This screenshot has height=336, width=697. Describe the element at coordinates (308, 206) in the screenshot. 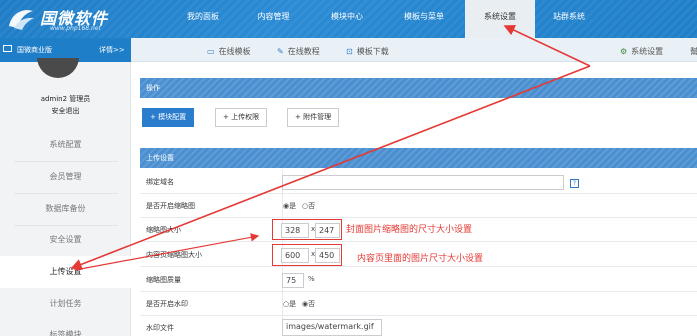

I see `thumb-enable-no-radio: ○否` at that location.